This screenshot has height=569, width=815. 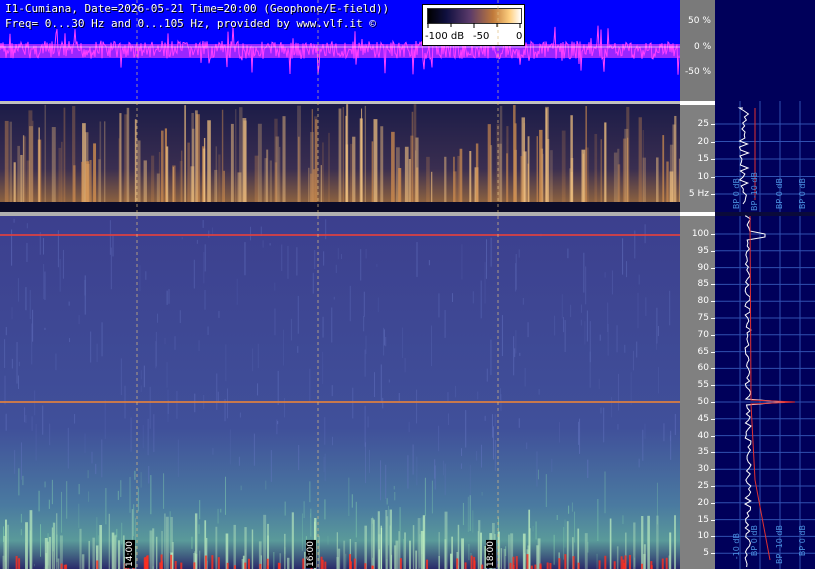 What do you see at coordinates (703, 250) in the screenshot?
I see `freq-tick-label: 95` at bounding box center [703, 250].